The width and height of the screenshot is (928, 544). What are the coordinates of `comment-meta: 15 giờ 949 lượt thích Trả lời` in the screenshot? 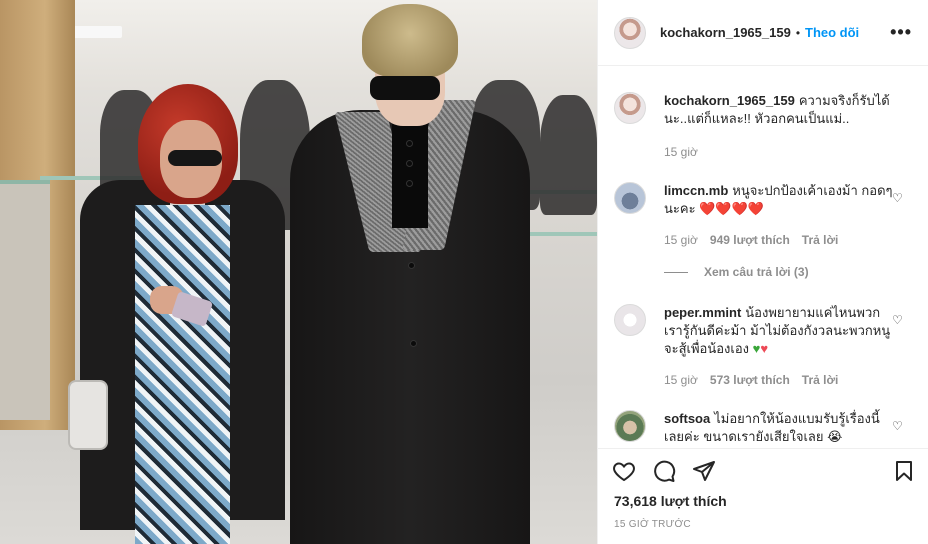 It's located at (757, 240).